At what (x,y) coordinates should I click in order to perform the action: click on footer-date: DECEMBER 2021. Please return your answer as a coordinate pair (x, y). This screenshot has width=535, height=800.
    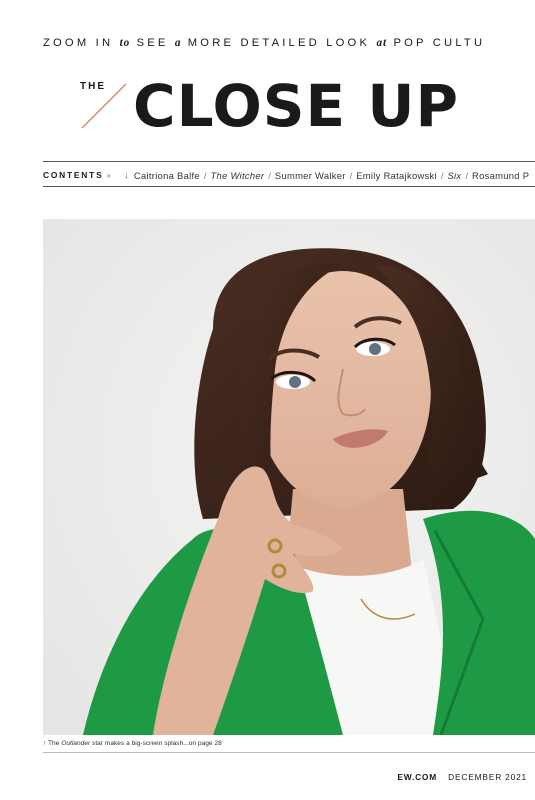
    Looking at the image, I should click on (487, 777).